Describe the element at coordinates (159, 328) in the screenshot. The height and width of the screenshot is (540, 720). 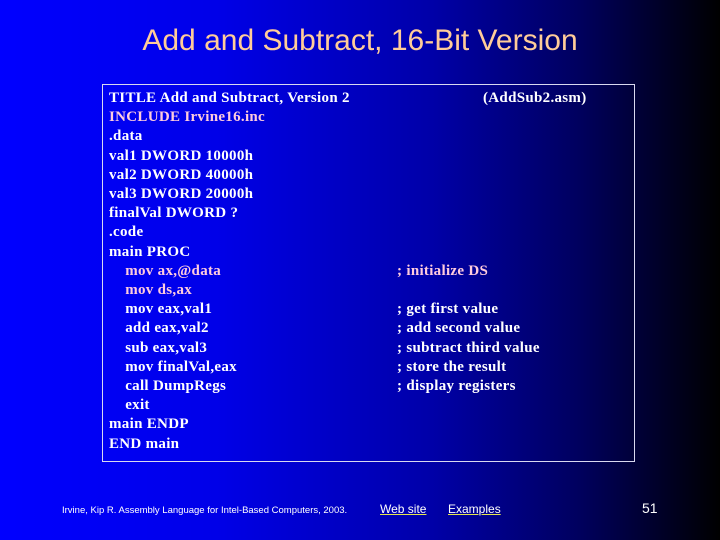
I see `code-line: add eax,val2` at that location.